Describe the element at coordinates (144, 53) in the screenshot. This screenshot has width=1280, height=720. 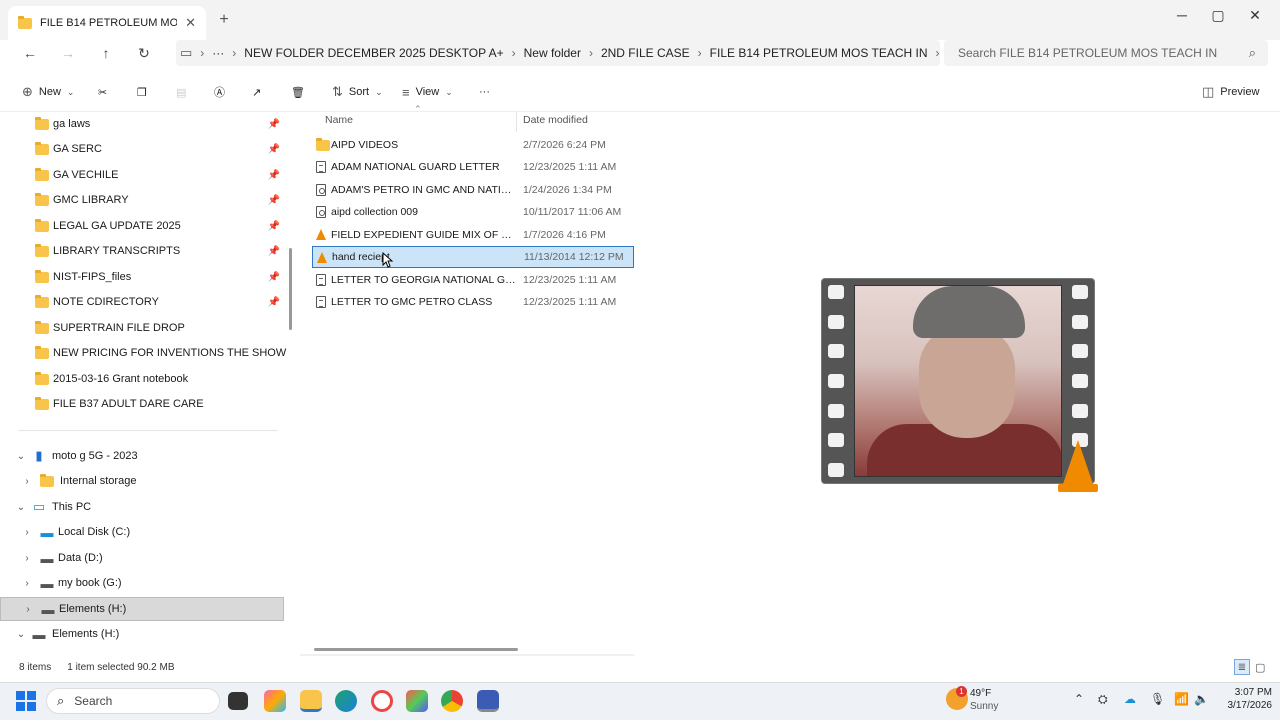
I see `refresh-icon: ↻` at that location.